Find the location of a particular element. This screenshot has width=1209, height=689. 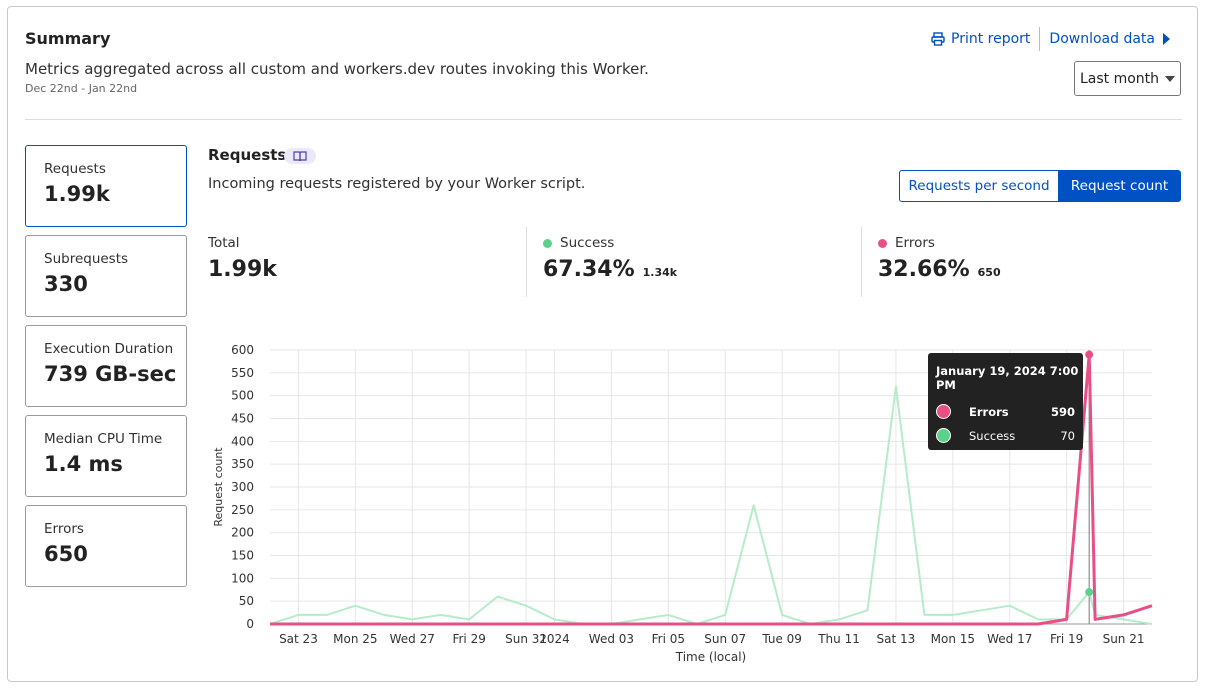

download-data-link: Download data is located at coordinates (1110, 39).